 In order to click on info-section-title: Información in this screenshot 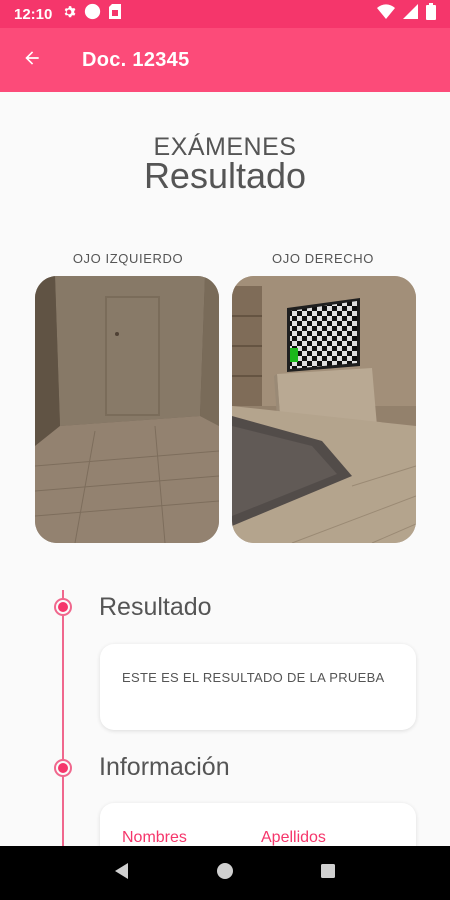, I will do `click(164, 767)`.